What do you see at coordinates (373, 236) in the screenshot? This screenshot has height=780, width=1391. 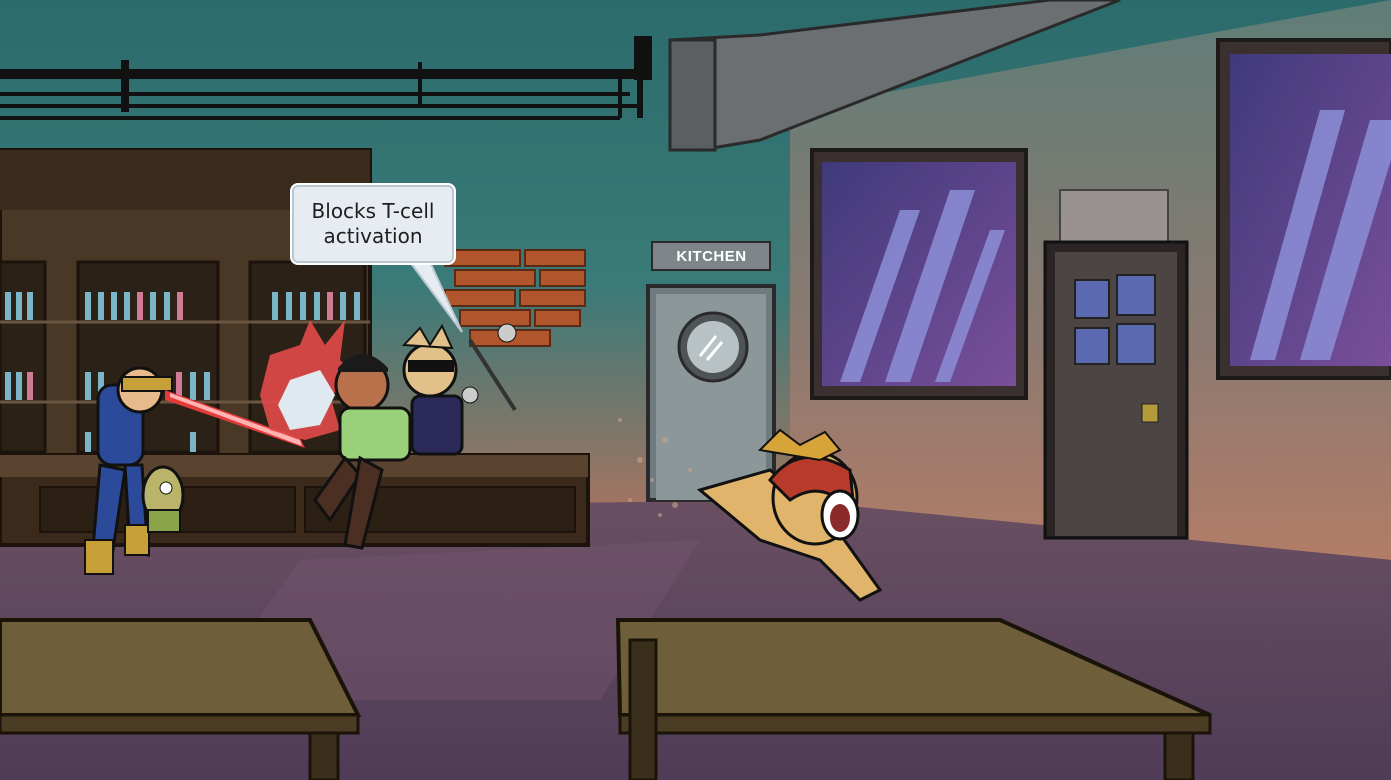 I see `speech-line-2: activation` at bounding box center [373, 236].